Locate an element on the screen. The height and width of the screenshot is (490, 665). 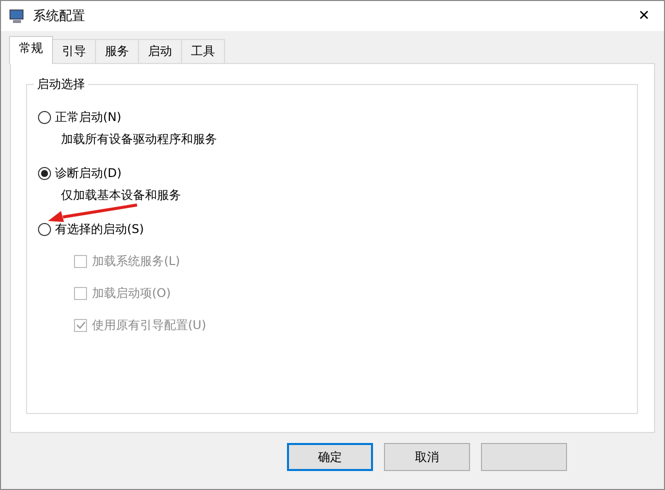
dialog-button: 取消 is located at coordinates (427, 457).